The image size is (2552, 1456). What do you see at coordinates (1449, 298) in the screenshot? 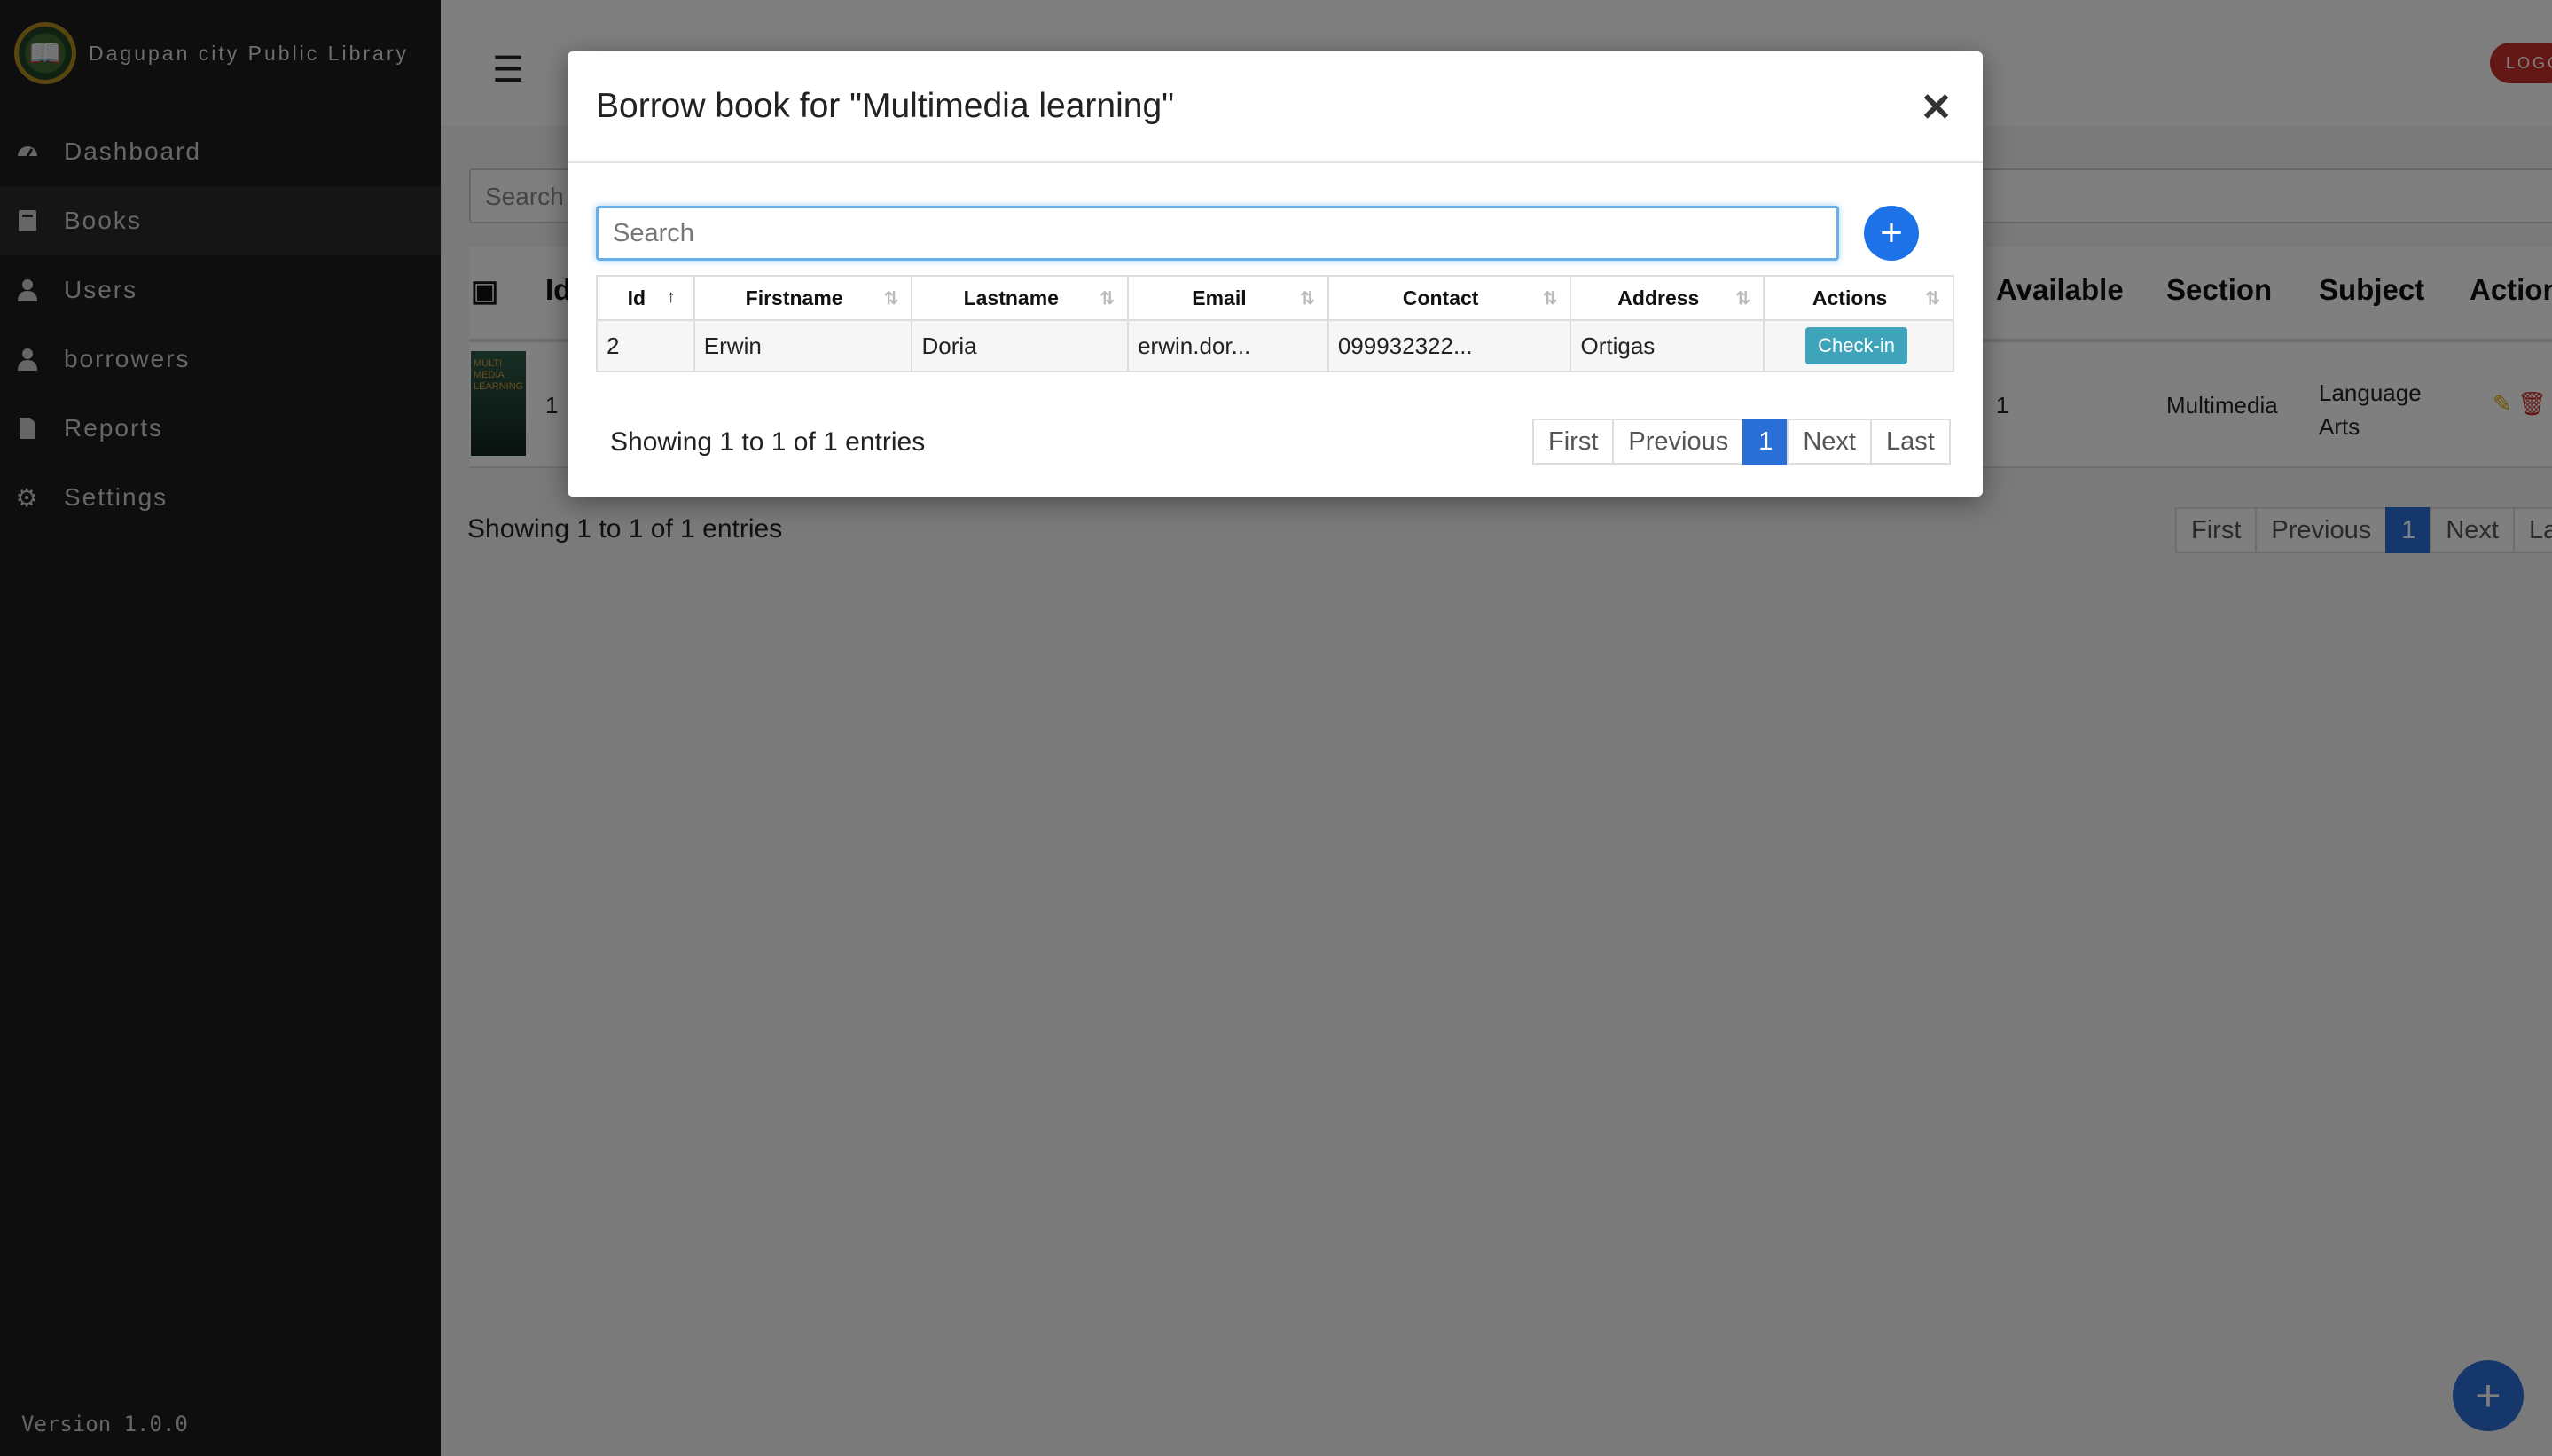
I see `column-contact: Contact ⇅` at bounding box center [1449, 298].